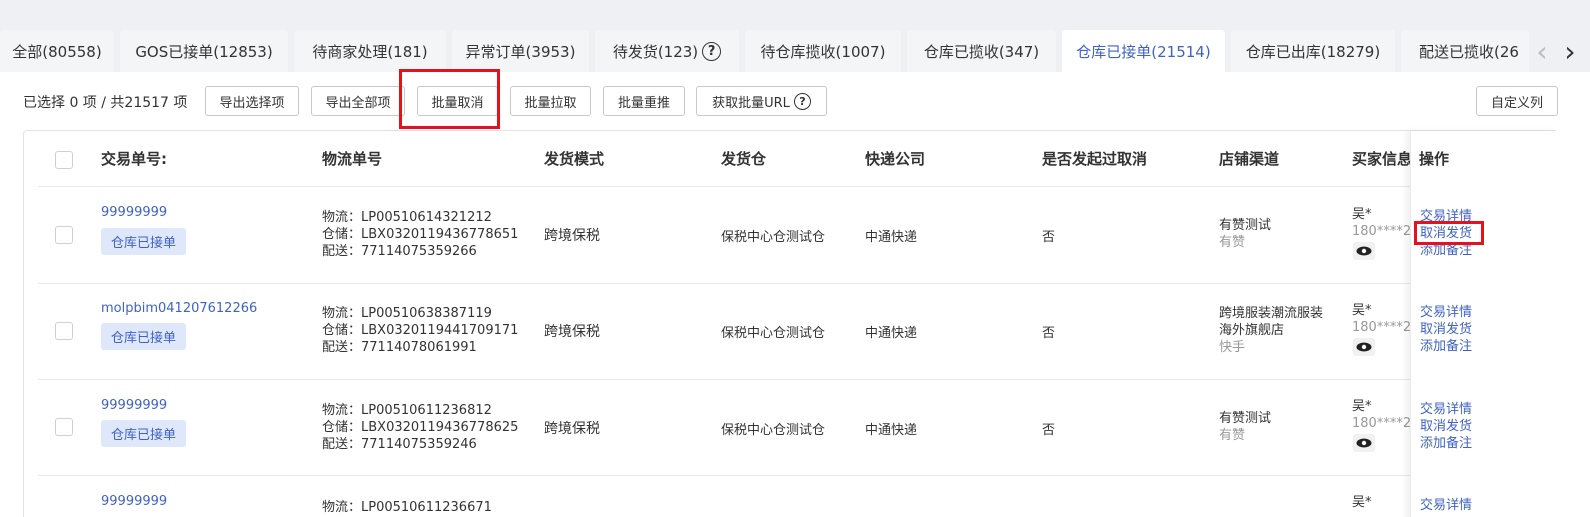 Image resolution: width=1590 pixels, height=517 pixels. I want to click on delivery-line: 配送：77114075359266, so click(399, 251).